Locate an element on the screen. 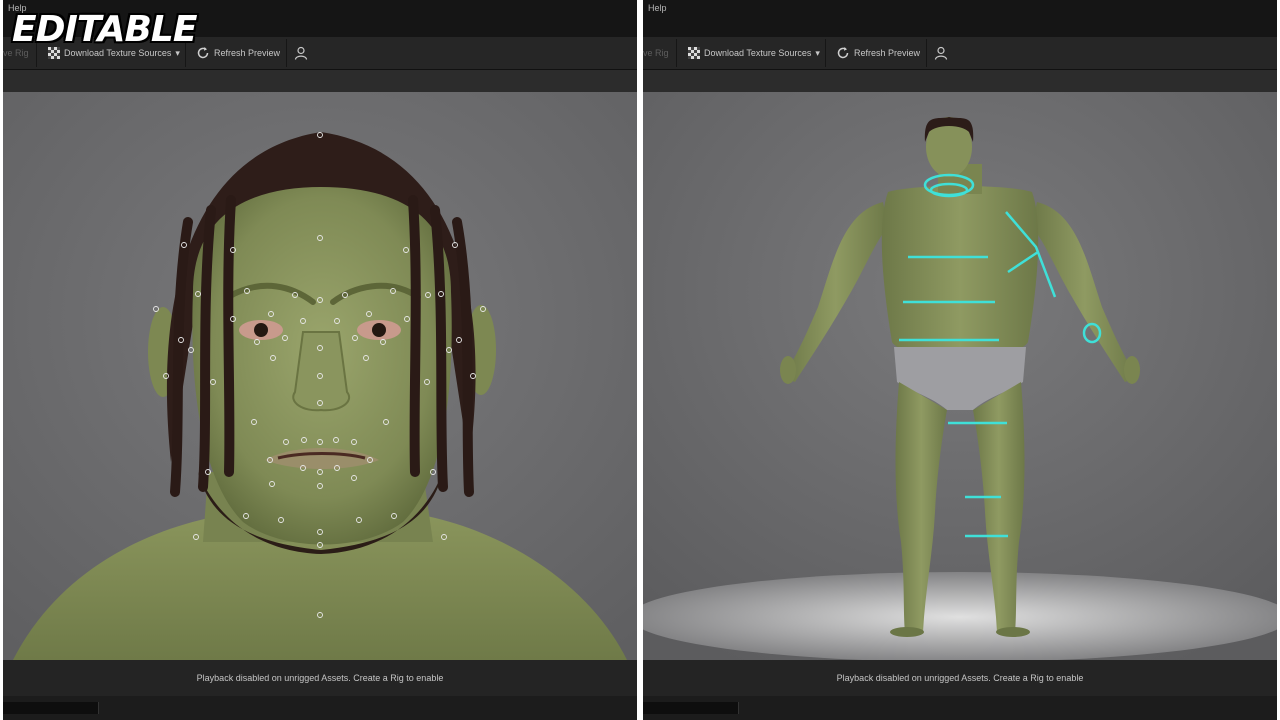  torso is located at coordinates (960, 271).